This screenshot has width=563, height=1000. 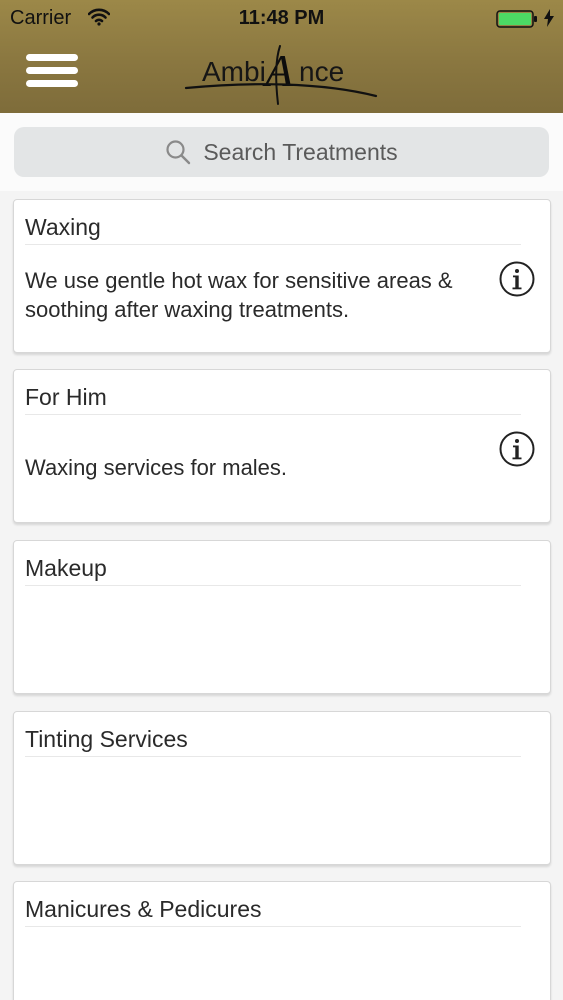 What do you see at coordinates (300, 151) in the screenshot?
I see `search-placeholder: Search Treatments` at bounding box center [300, 151].